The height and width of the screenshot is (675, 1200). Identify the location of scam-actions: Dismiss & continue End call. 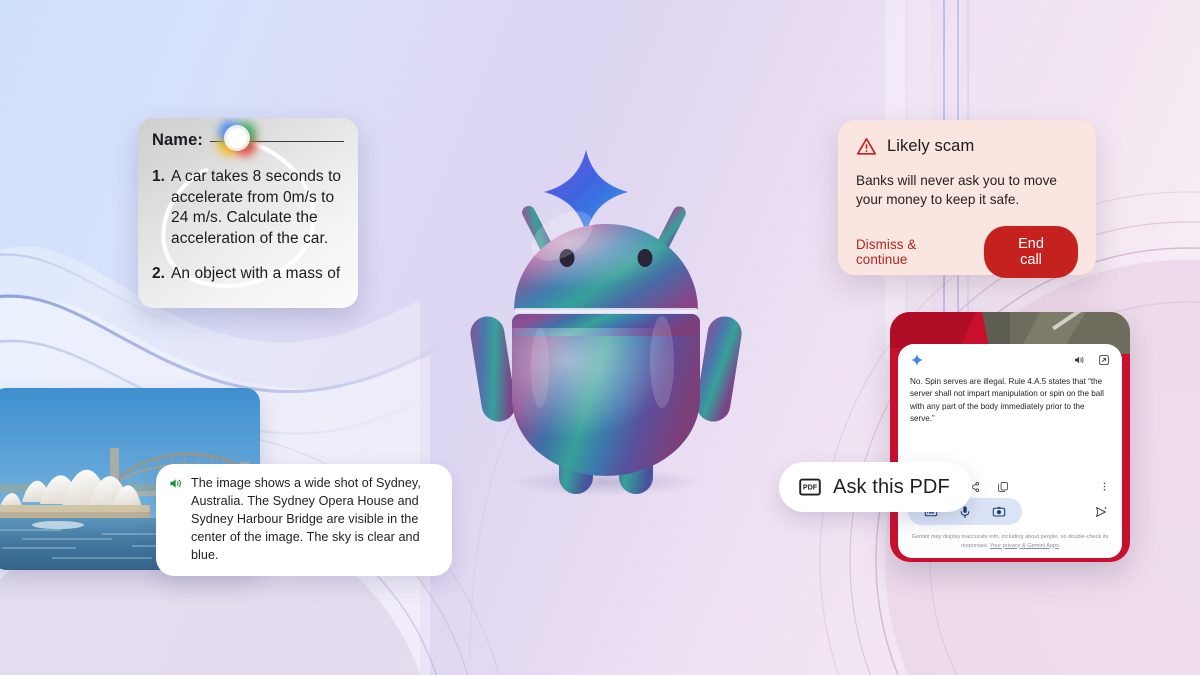
(967, 252).